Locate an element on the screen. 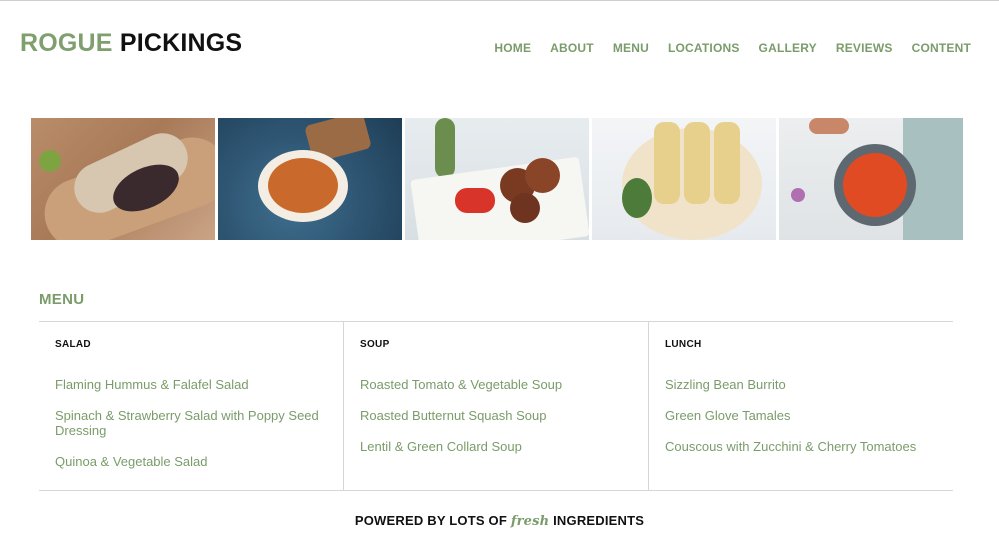 The image size is (999, 551). nav-reviews: REVIEWS is located at coordinates (864, 48).